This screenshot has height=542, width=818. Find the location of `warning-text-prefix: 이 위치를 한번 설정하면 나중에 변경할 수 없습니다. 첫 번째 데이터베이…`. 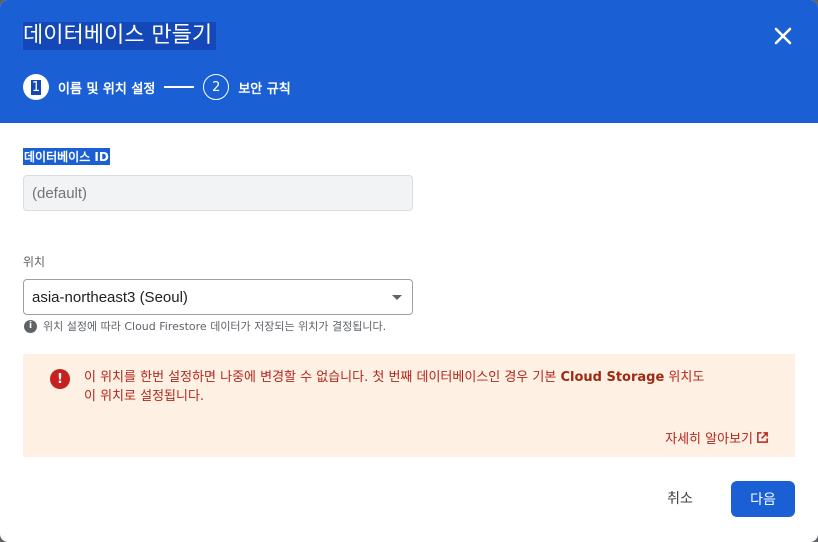

warning-text-prefix: 이 위치를 한번 설정하면 나중에 변경할 수 없습니다. 첫 번째 데이터베이… is located at coordinates (322, 377).